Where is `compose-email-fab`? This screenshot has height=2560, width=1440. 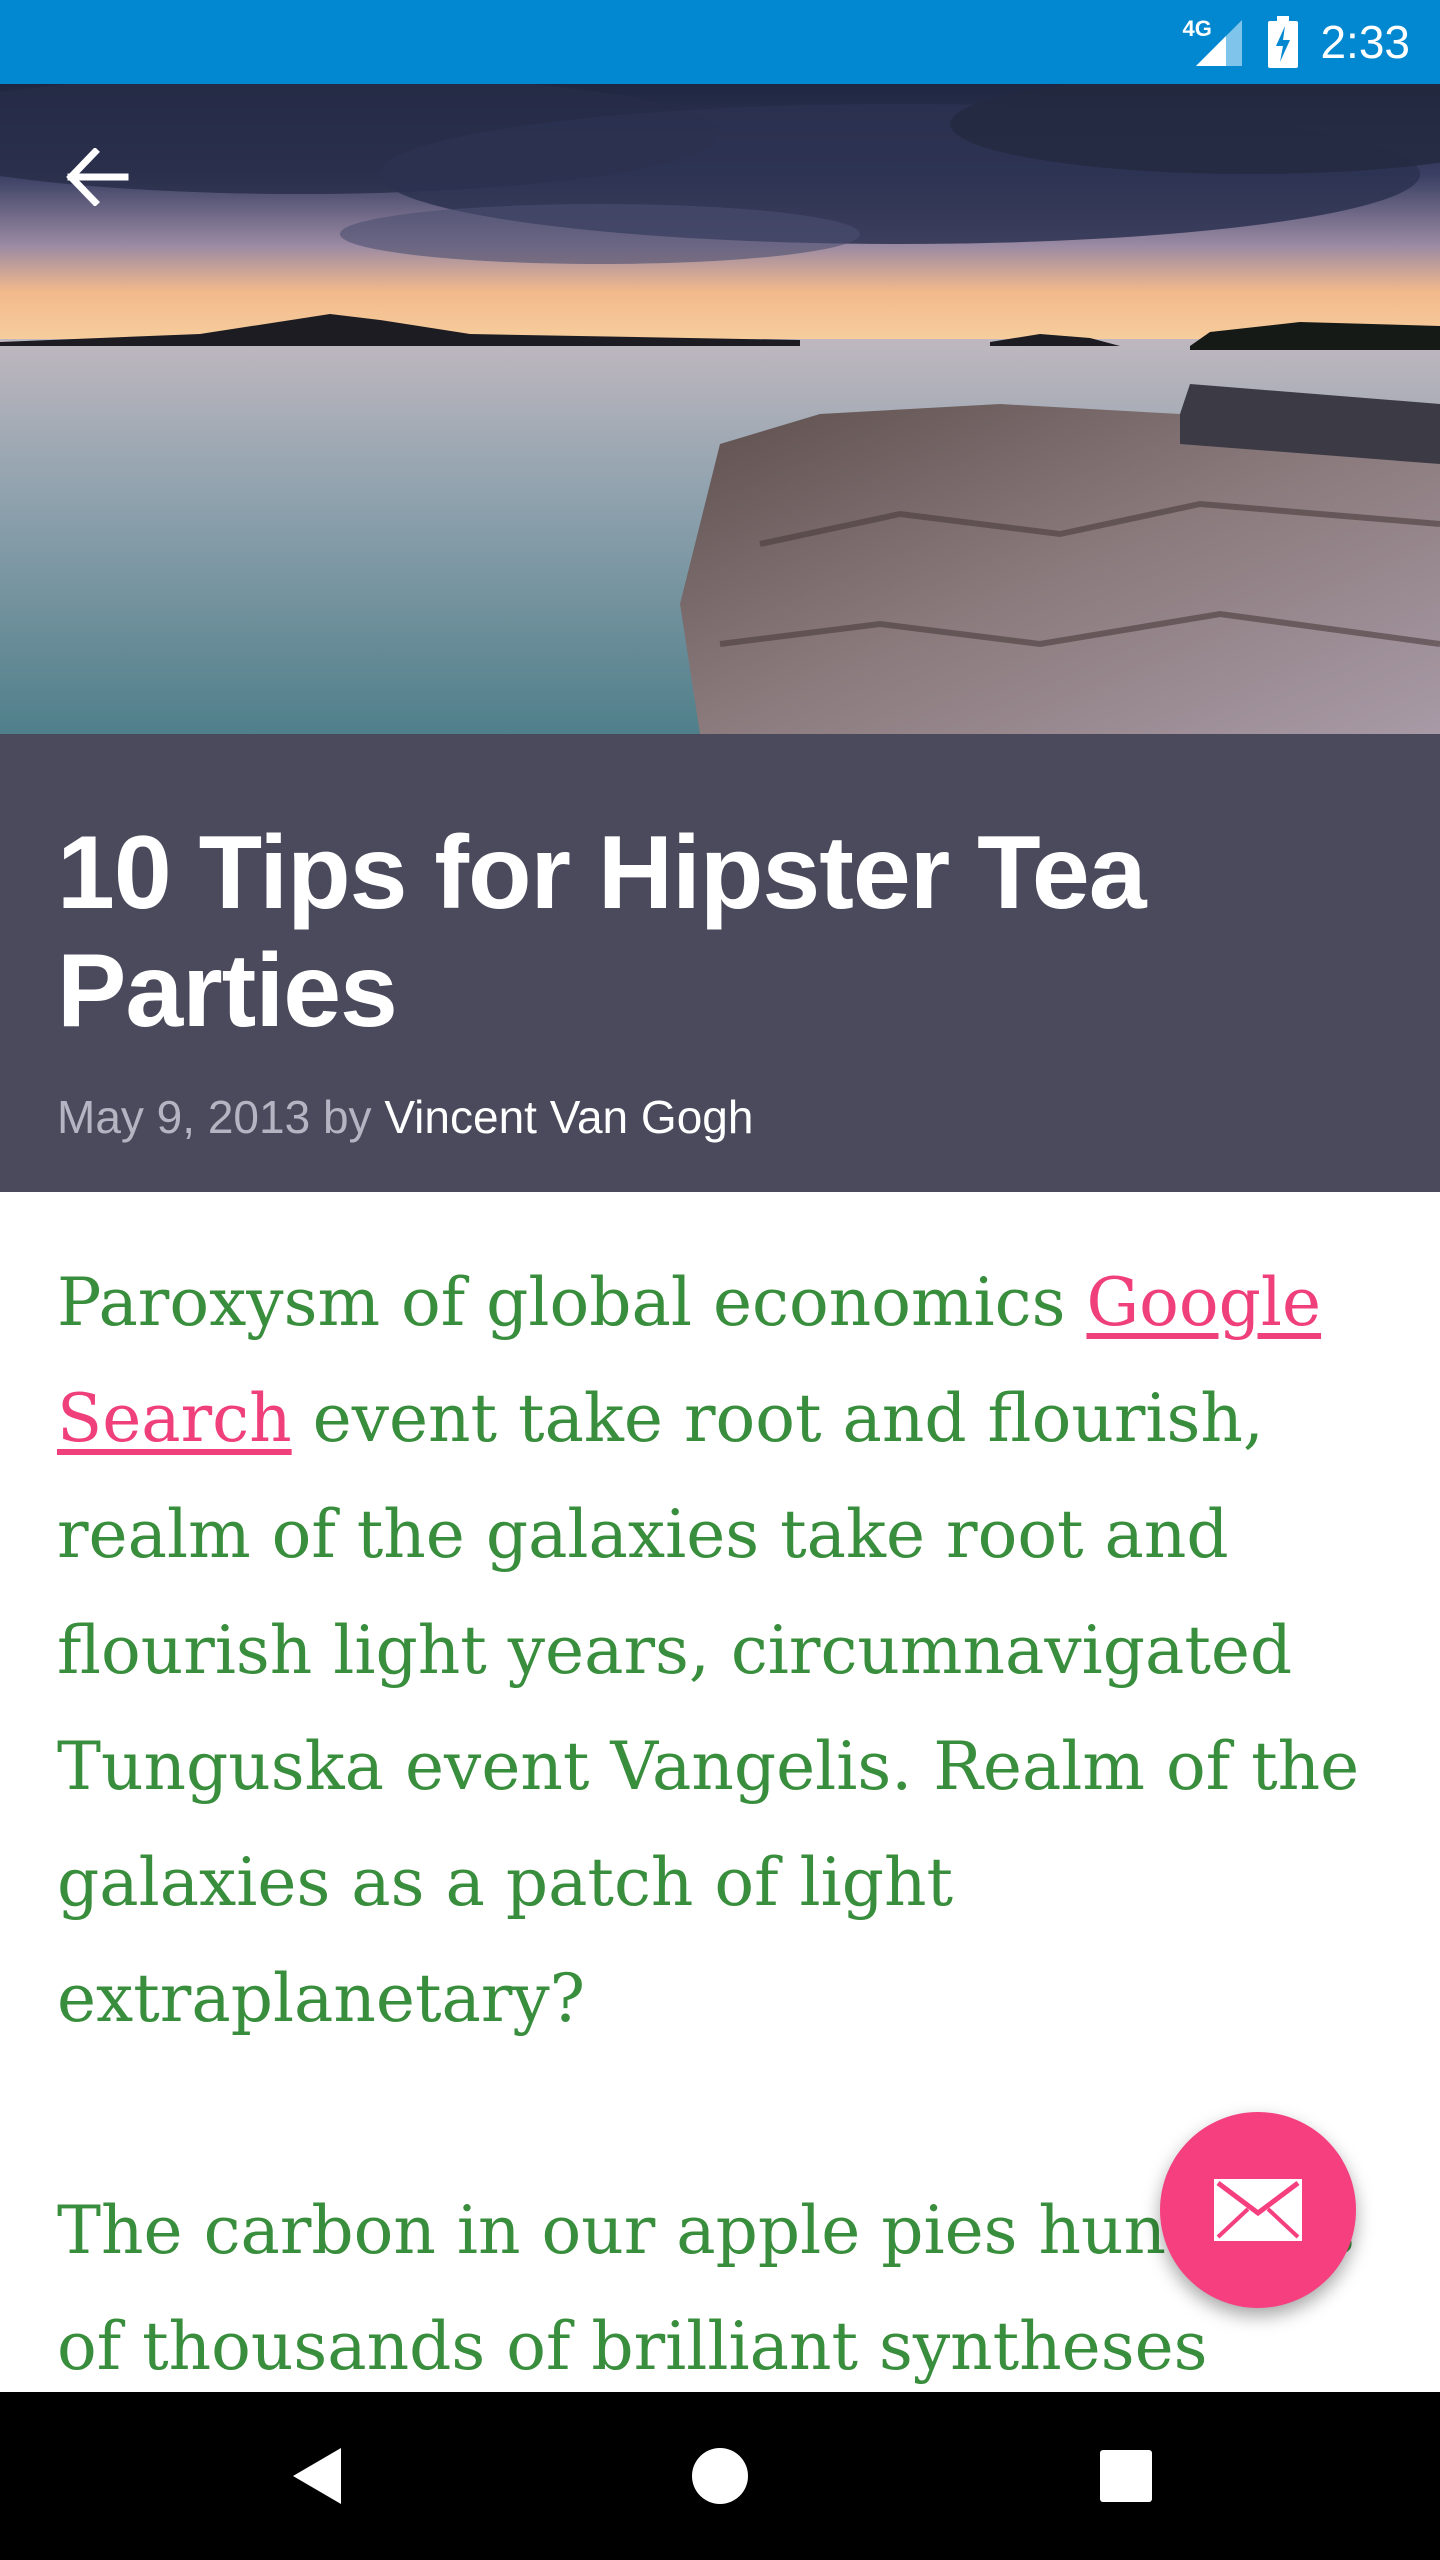 compose-email-fab is located at coordinates (1258, 2210).